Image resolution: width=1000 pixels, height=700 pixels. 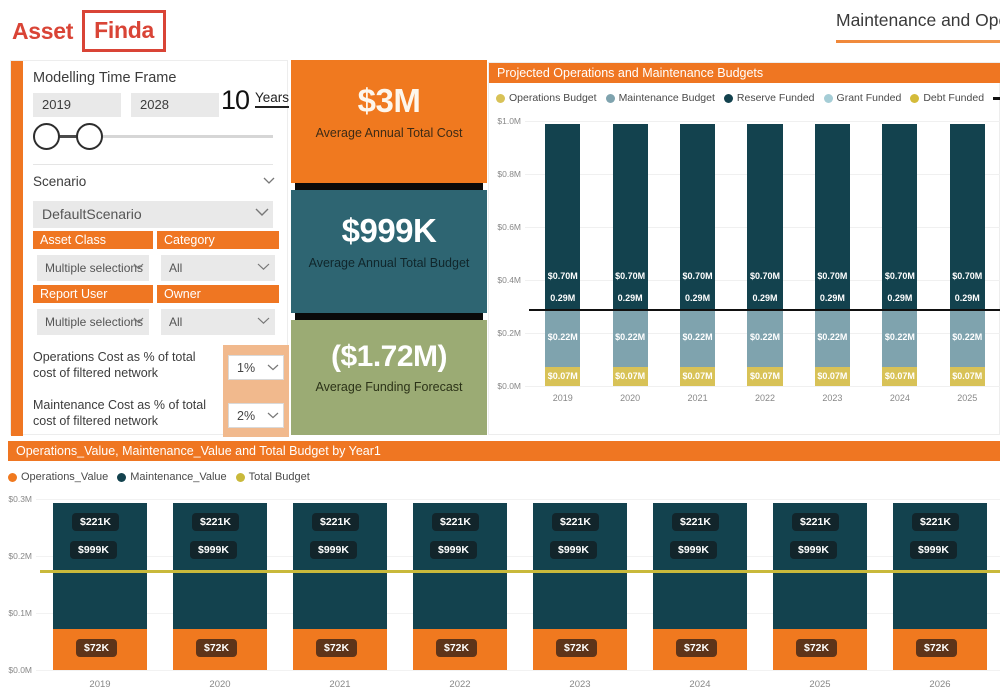 I want to click on legend-item-maintenance-budget: Maintenance Budget, so click(x=660, y=98).